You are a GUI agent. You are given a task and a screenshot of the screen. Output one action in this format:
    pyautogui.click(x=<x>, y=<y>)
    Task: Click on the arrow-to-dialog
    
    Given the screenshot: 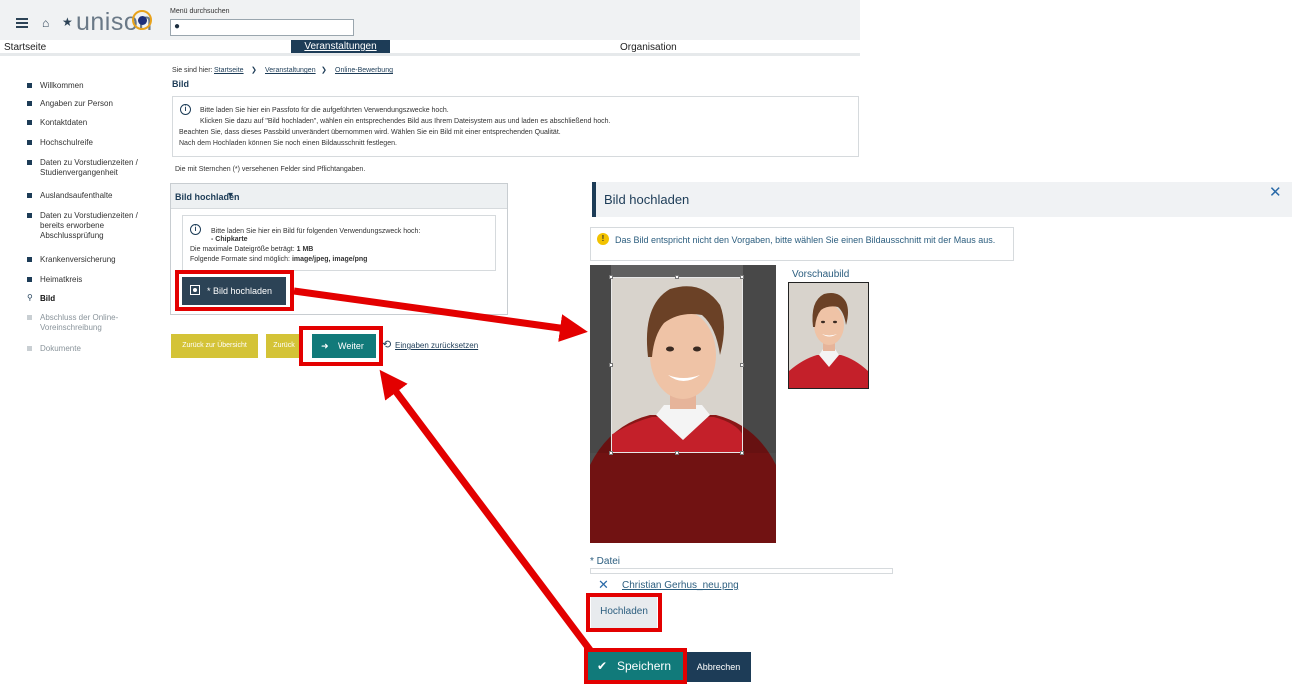 What is the action you would take?
    pyautogui.click(x=440, y=314)
    